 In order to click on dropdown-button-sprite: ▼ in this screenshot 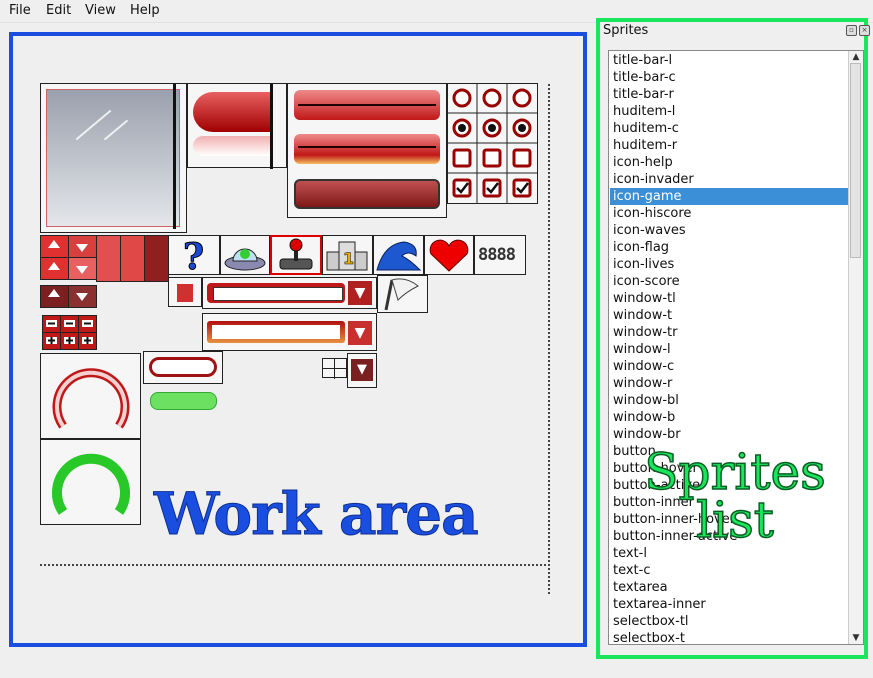, I will do `click(362, 370)`.